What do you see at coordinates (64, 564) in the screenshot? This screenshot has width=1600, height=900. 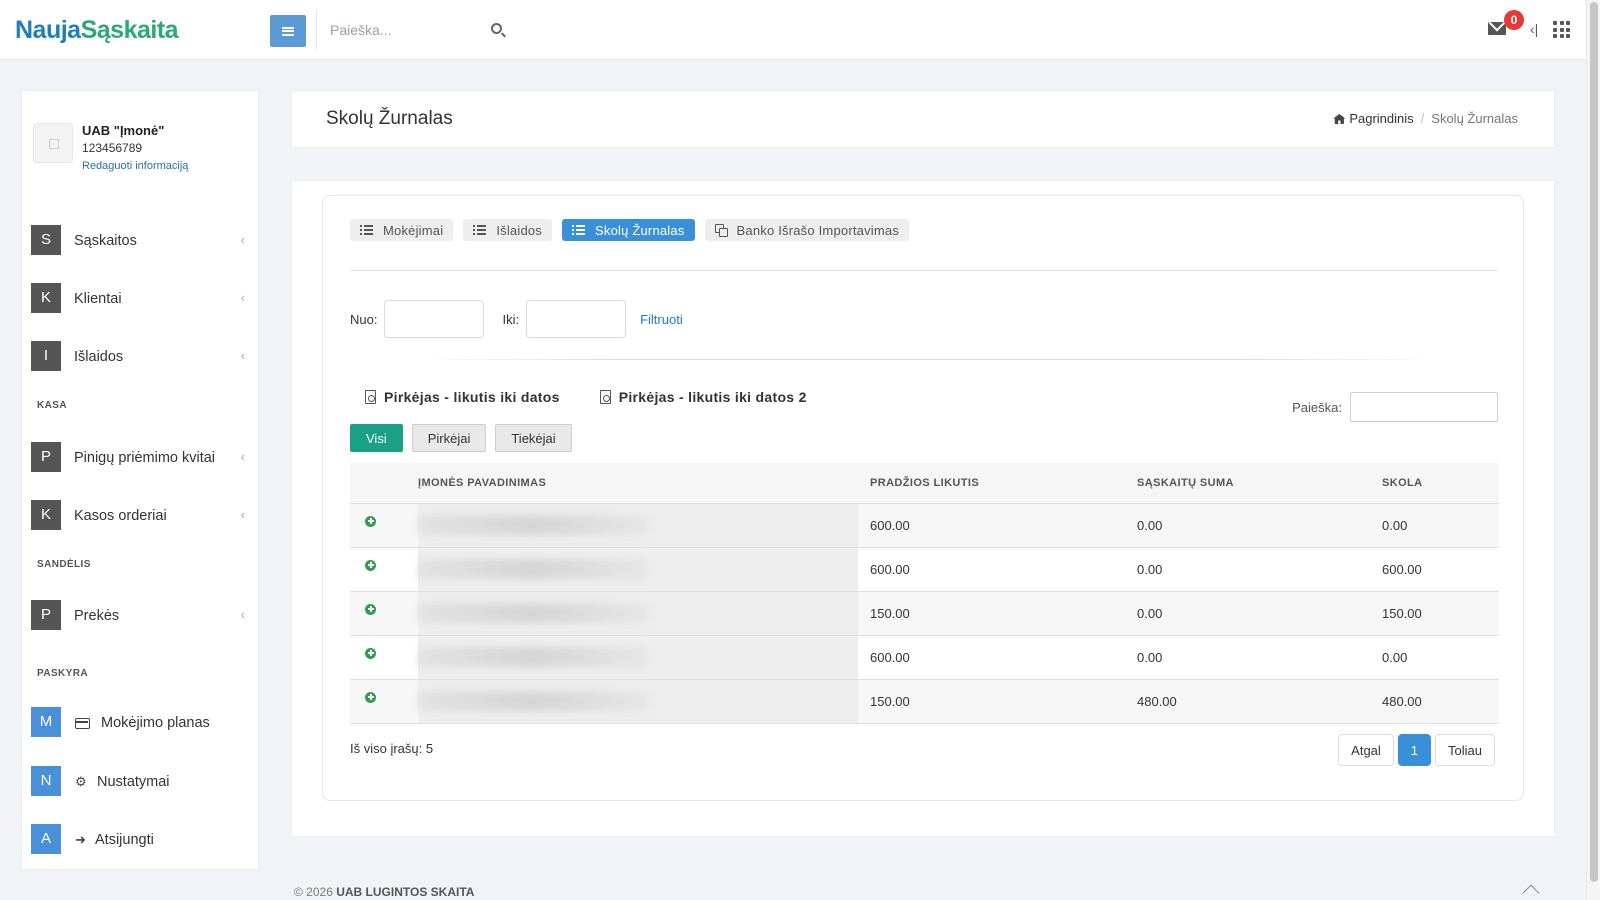 I see `section-title-sandelis: SANDĖLIS` at bounding box center [64, 564].